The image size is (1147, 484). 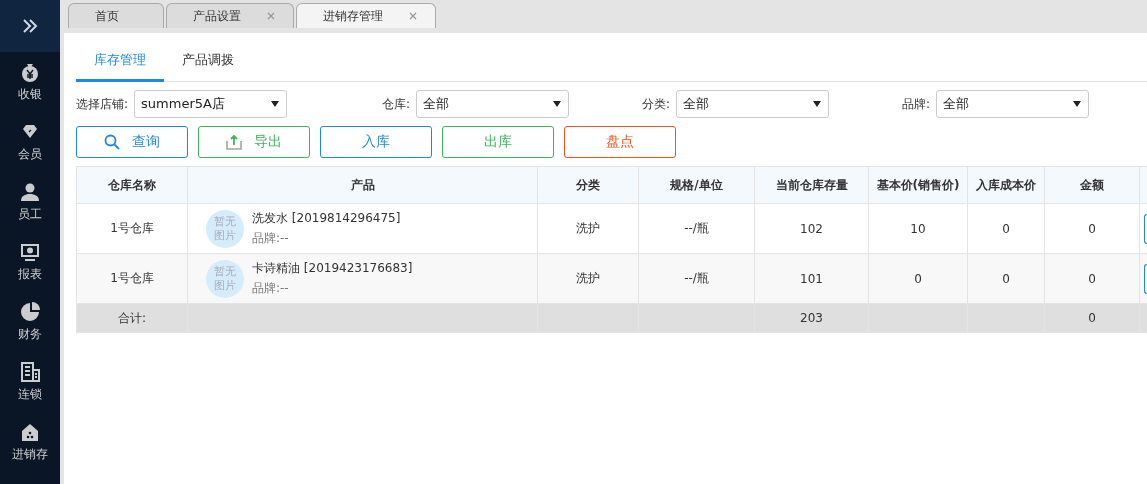 I want to click on sidebar-item: 连锁, so click(x=30, y=382).